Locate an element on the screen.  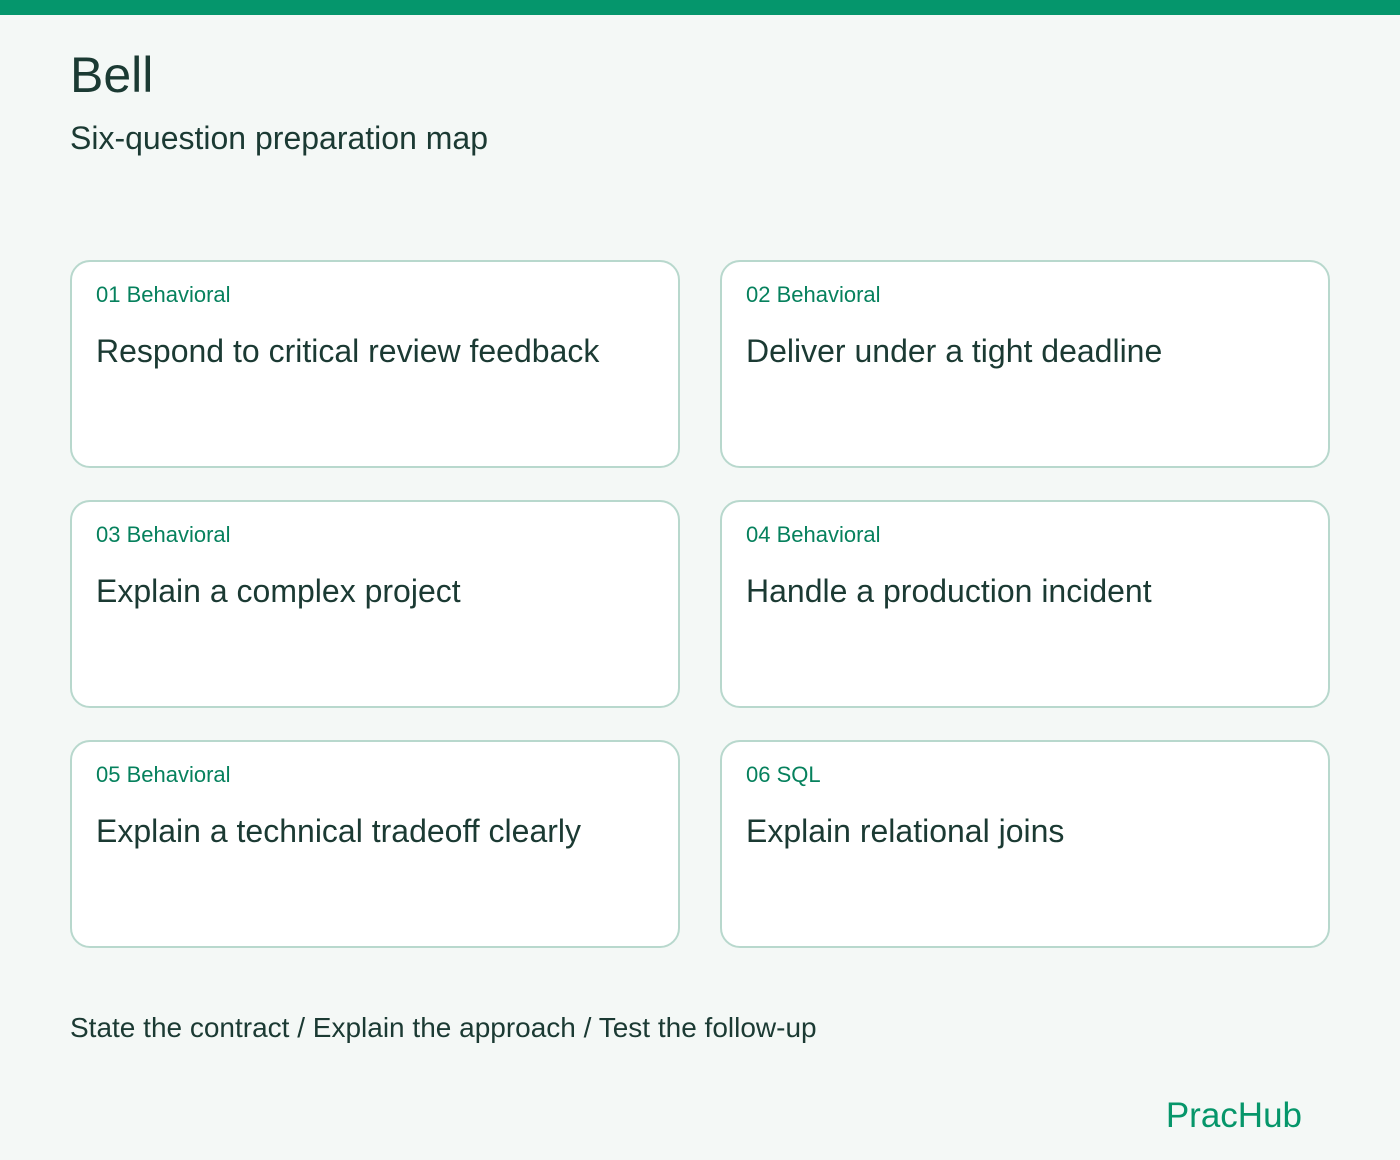
question-tag: 03 Behavioral is located at coordinates (163, 534).